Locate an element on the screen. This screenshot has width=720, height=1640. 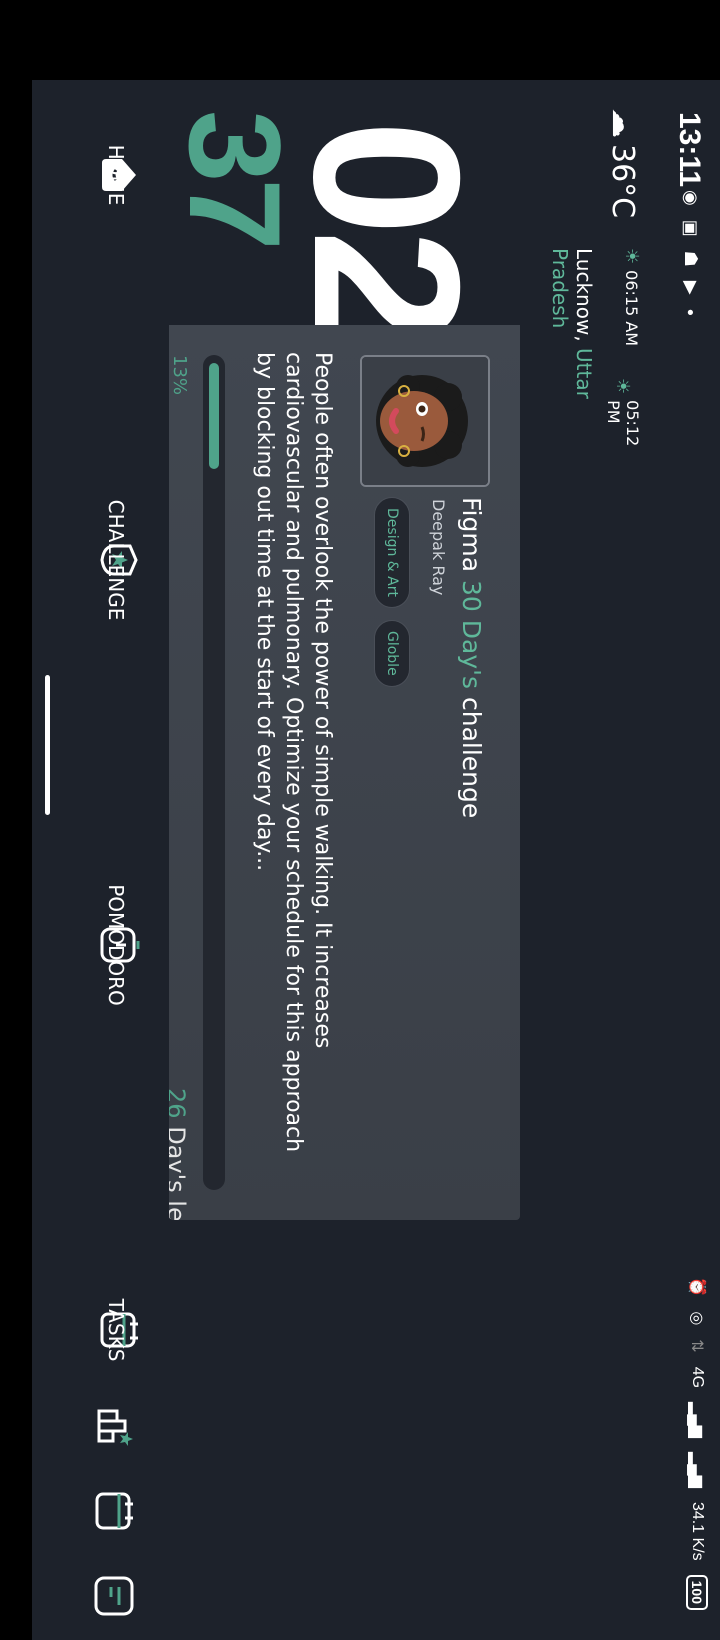
alarm-icon: ⏰ is located at coordinates (696, 1287).